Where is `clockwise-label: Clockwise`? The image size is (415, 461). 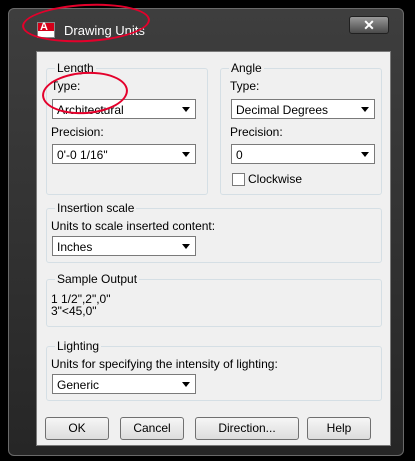
clockwise-label: Clockwise is located at coordinates (275, 179).